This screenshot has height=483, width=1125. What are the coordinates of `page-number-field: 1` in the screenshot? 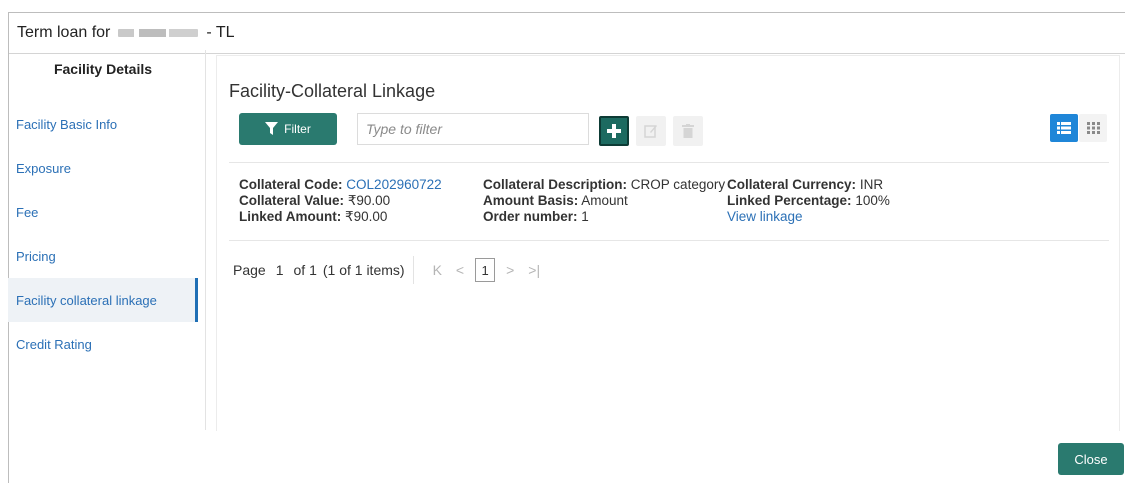 It's located at (280, 270).